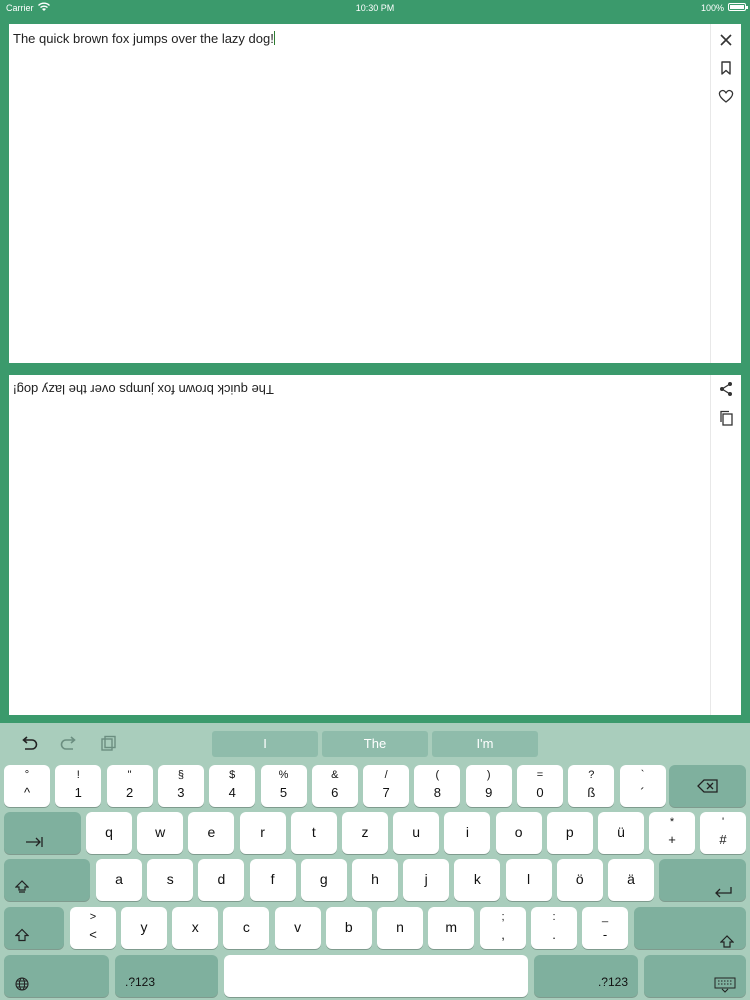 The width and height of the screenshot is (750, 1000). I want to click on key-h: h, so click(375, 880).